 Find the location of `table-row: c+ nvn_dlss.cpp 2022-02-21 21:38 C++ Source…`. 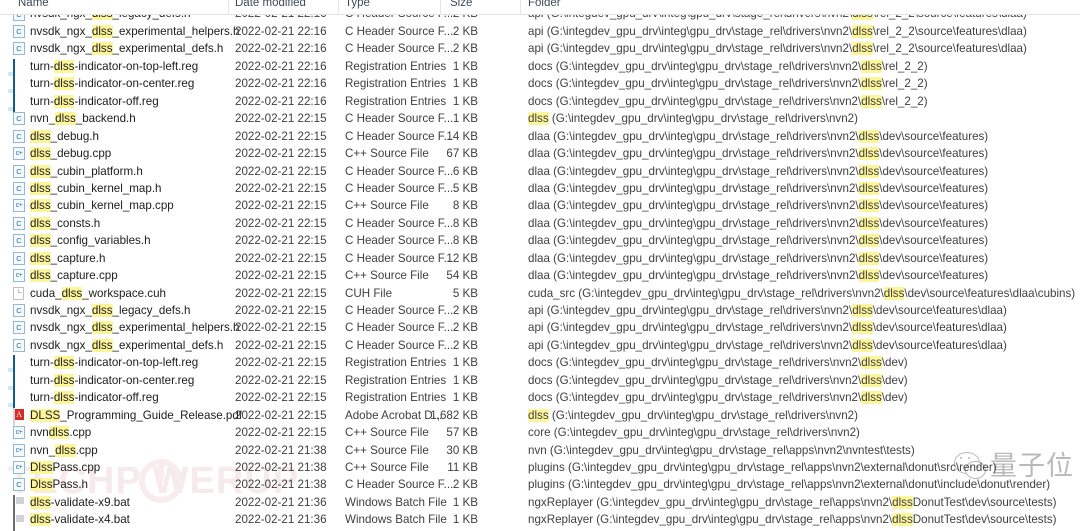

table-row: c+ nvn_dlss.cpp 2022-02-21 21:38 C++ Source… is located at coordinates (540, 450).